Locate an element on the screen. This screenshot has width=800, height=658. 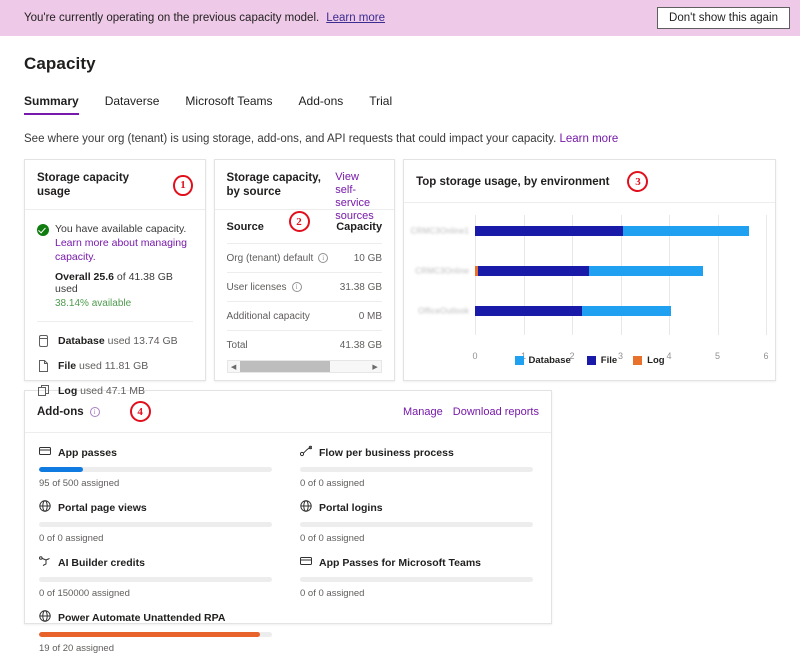
addon-item: Portal page views 0 of 0 assigned is located at coordinates (155, 522).